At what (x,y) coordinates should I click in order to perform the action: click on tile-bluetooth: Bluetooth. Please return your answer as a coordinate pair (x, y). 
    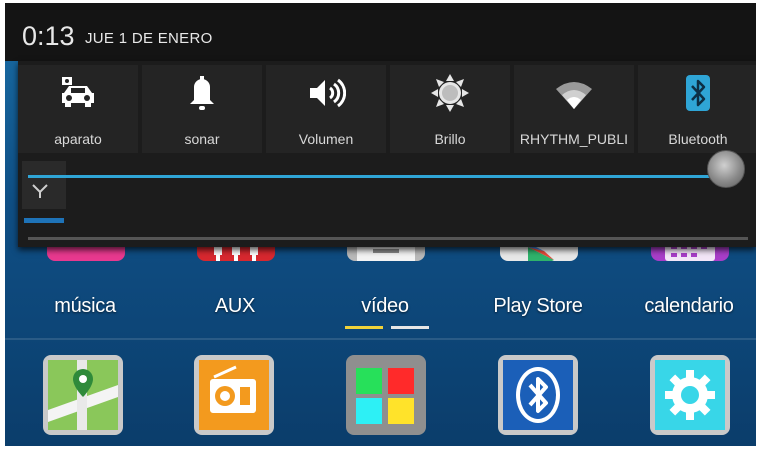
    Looking at the image, I should click on (697, 109).